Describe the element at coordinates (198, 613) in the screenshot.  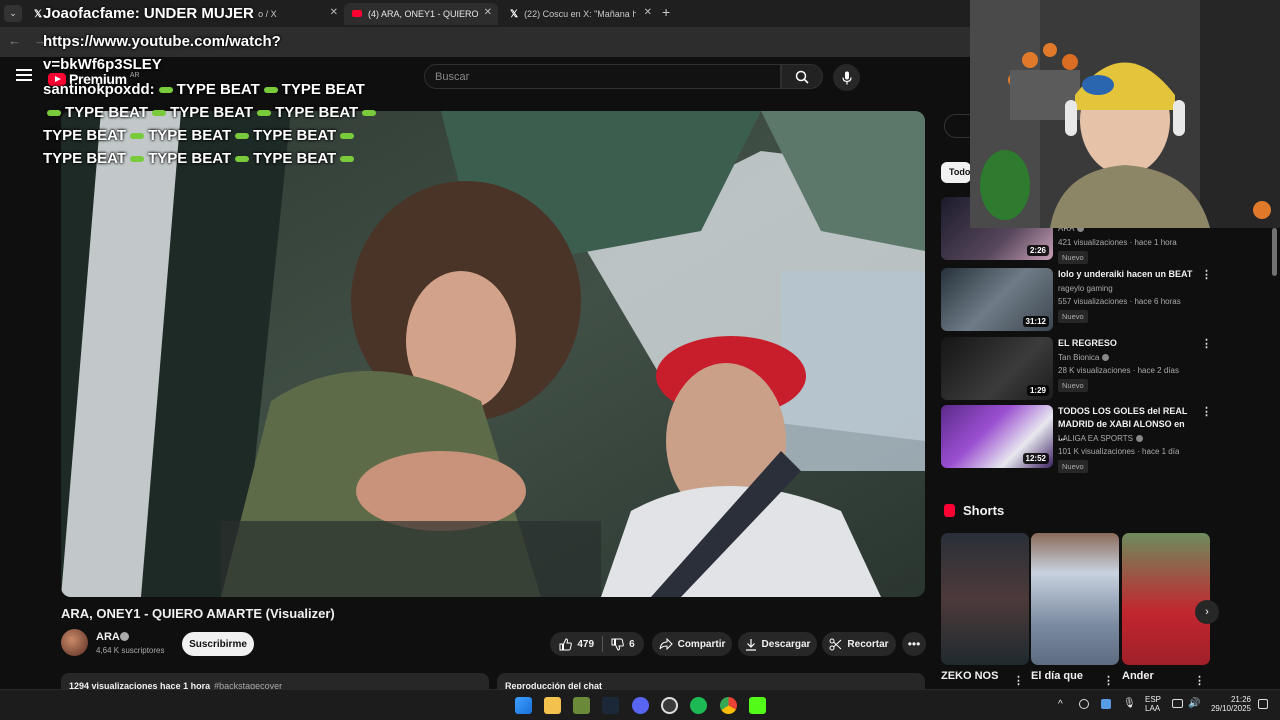
I see `video-title: ARA, ONEY1 - QUIERO AMARTE (Visualizer)` at that location.